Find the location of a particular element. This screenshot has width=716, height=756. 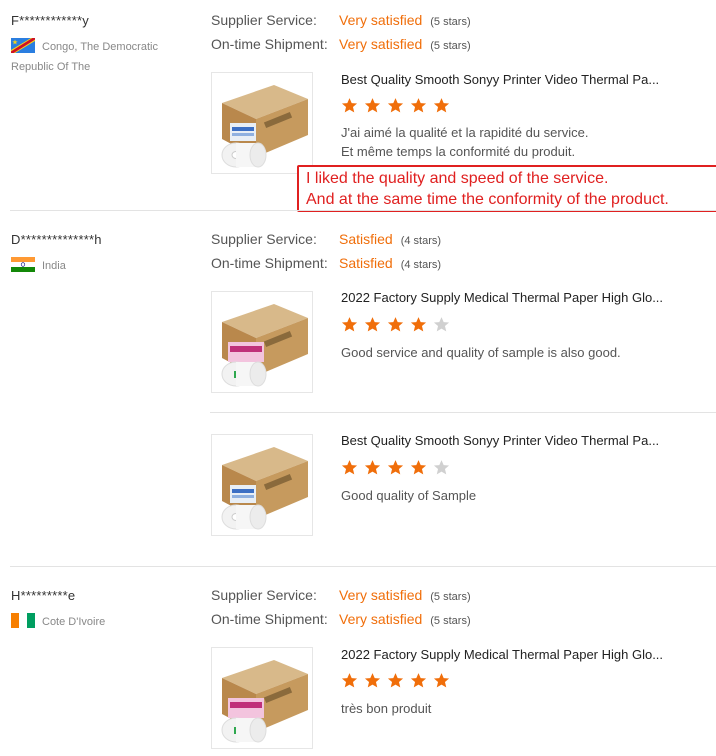

supplier-service-rating: Supplier Service: Very satisfied (5 stars) is located at coordinates (341, 596).